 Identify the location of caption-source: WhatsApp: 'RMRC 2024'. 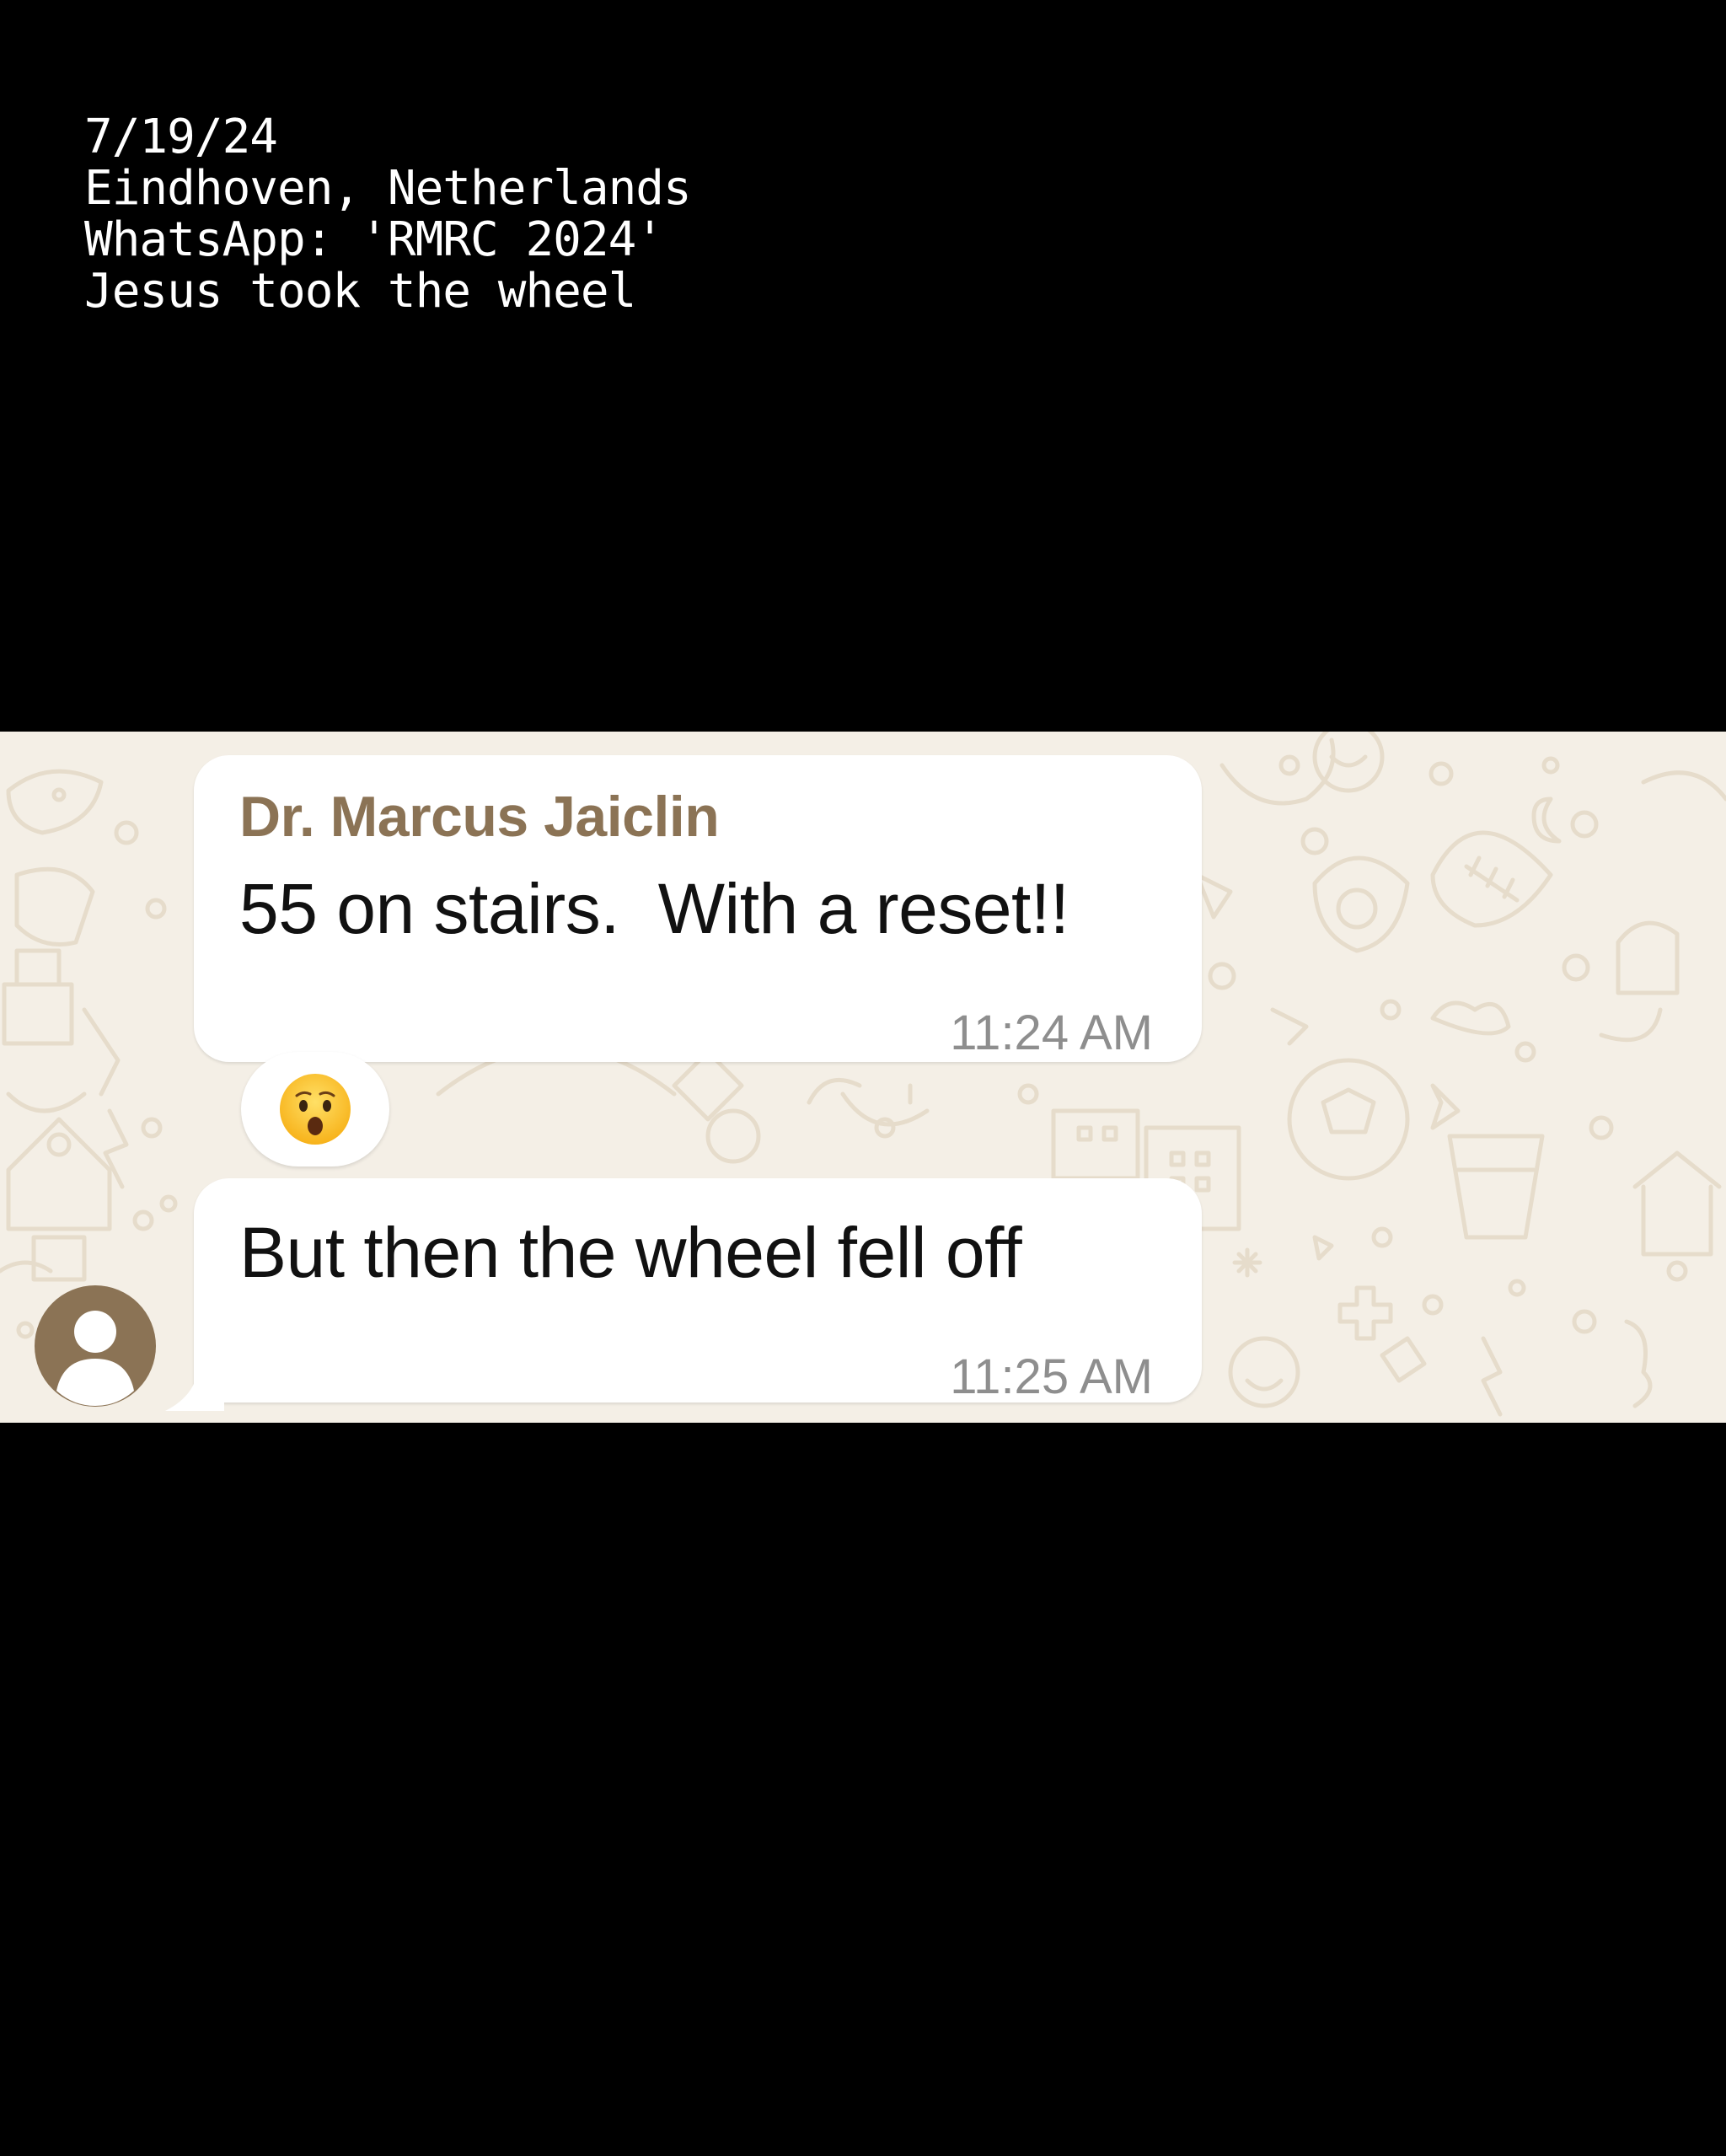
(374, 240).